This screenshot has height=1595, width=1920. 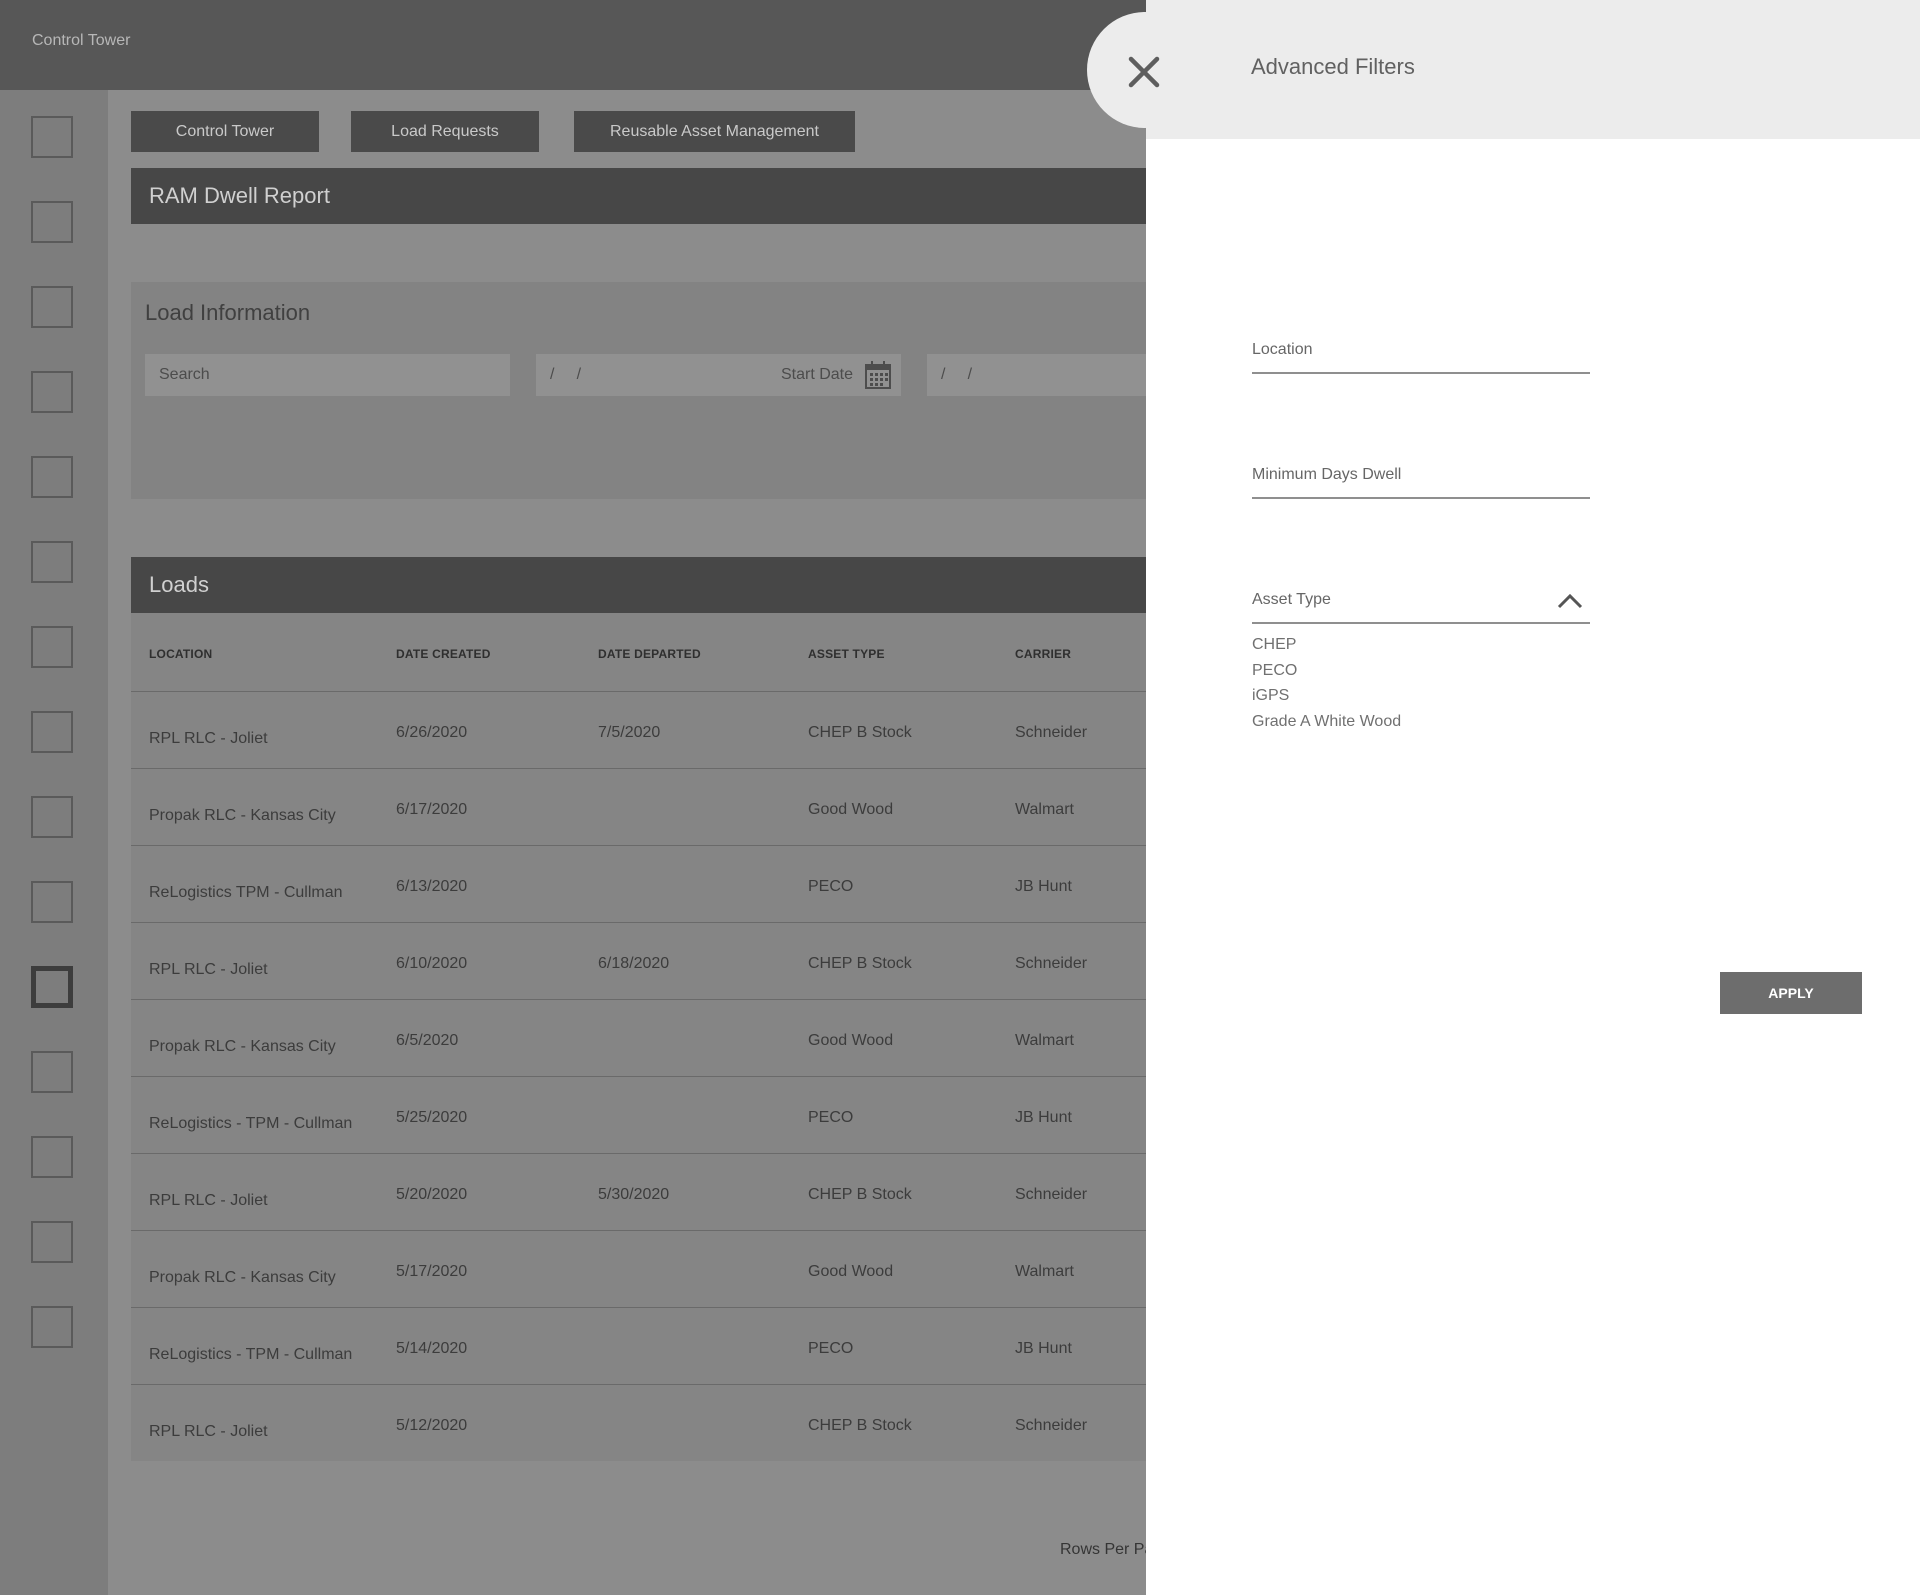 What do you see at coordinates (1270, 696) in the screenshot?
I see `asset-type-option: iGPS` at bounding box center [1270, 696].